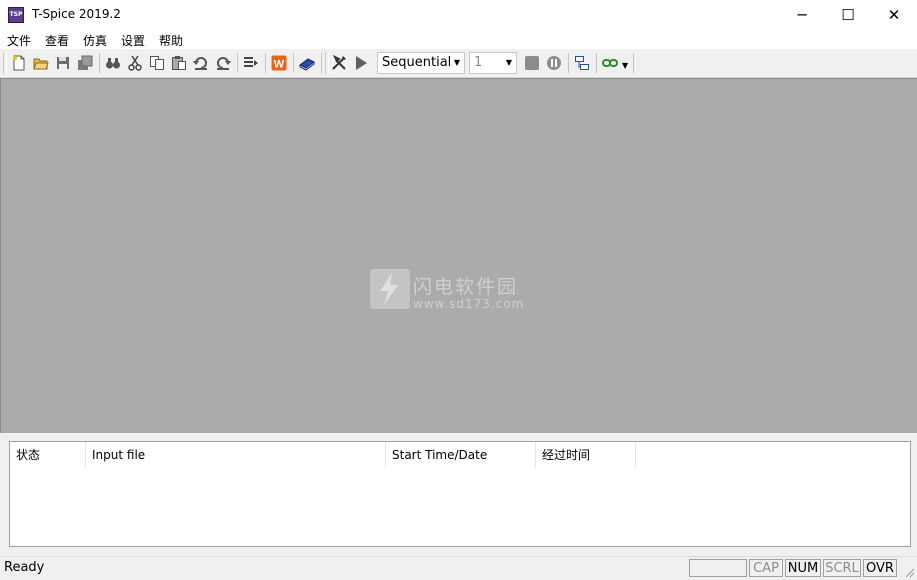  What do you see at coordinates (894, 15) in the screenshot?
I see `close-button: ✕` at bounding box center [894, 15].